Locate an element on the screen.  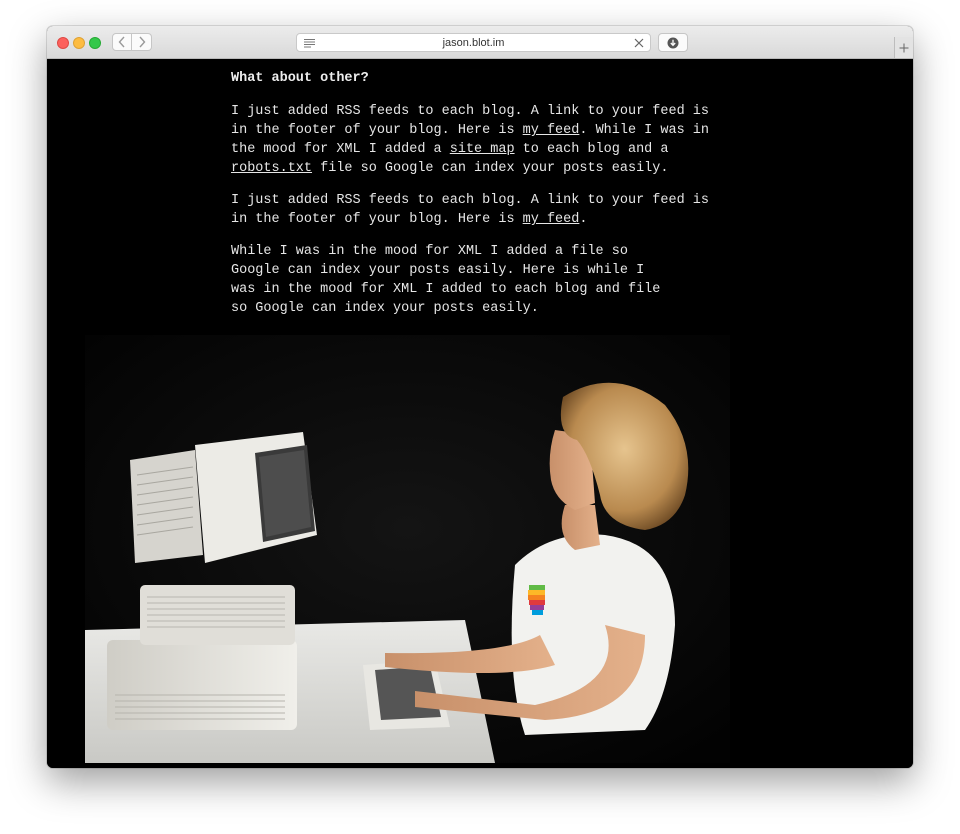
post-heading: What about other? is located at coordinates (300, 78).